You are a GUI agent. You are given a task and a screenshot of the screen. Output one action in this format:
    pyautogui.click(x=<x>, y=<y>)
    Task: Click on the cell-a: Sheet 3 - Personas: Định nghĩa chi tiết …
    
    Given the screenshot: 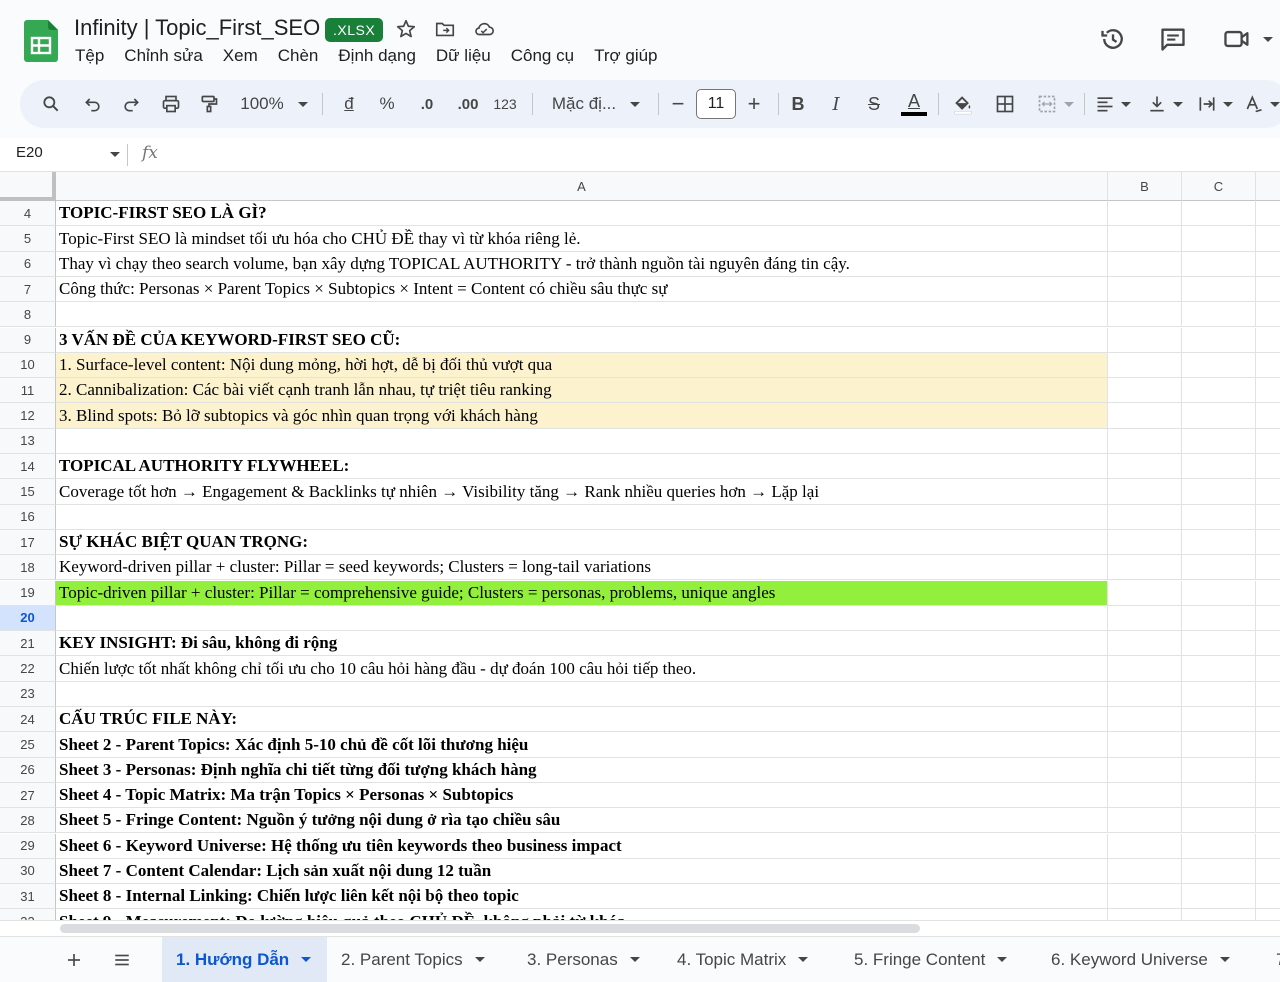 What is the action you would take?
    pyautogui.click(x=582, y=770)
    